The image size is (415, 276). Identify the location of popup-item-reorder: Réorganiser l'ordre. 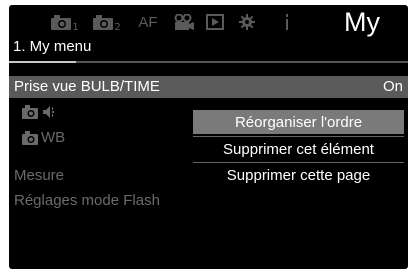
(298, 122).